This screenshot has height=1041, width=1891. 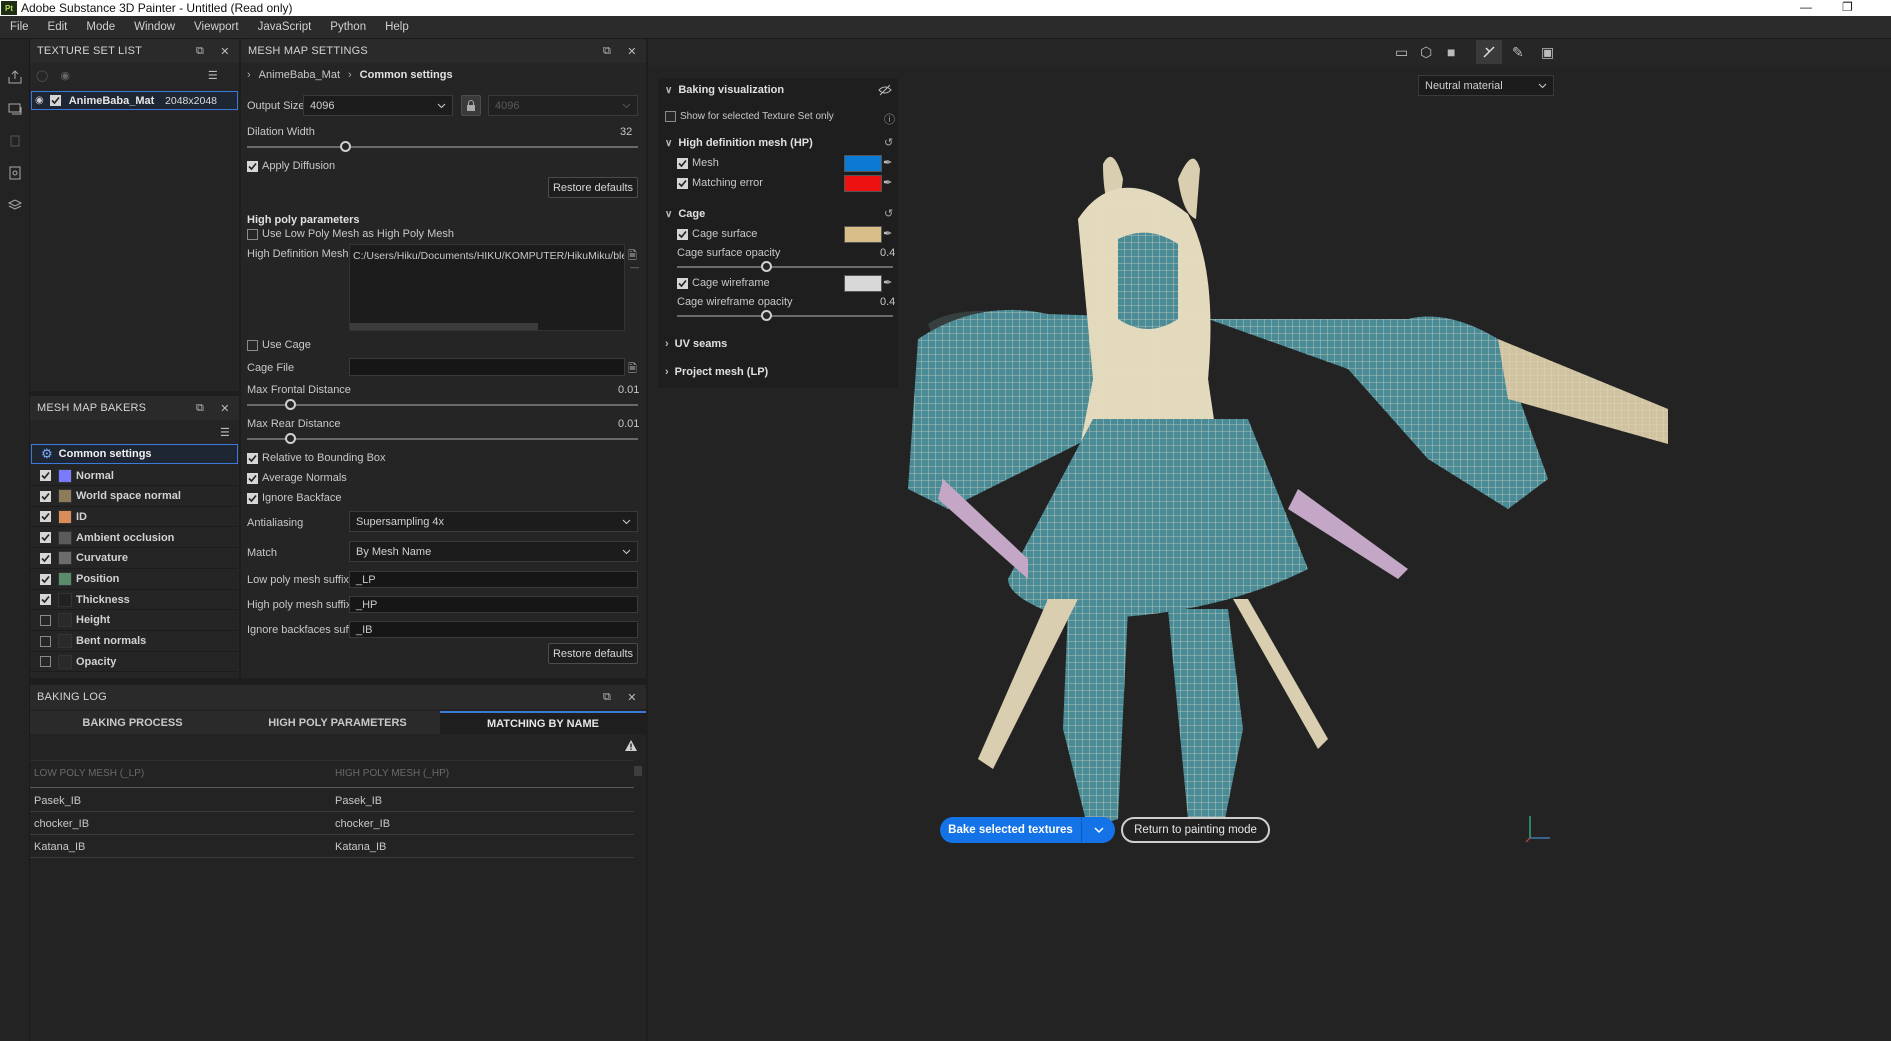 What do you see at coordinates (863, 283) in the screenshot?
I see `cage-wireframe-color-swatch` at bounding box center [863, 283].